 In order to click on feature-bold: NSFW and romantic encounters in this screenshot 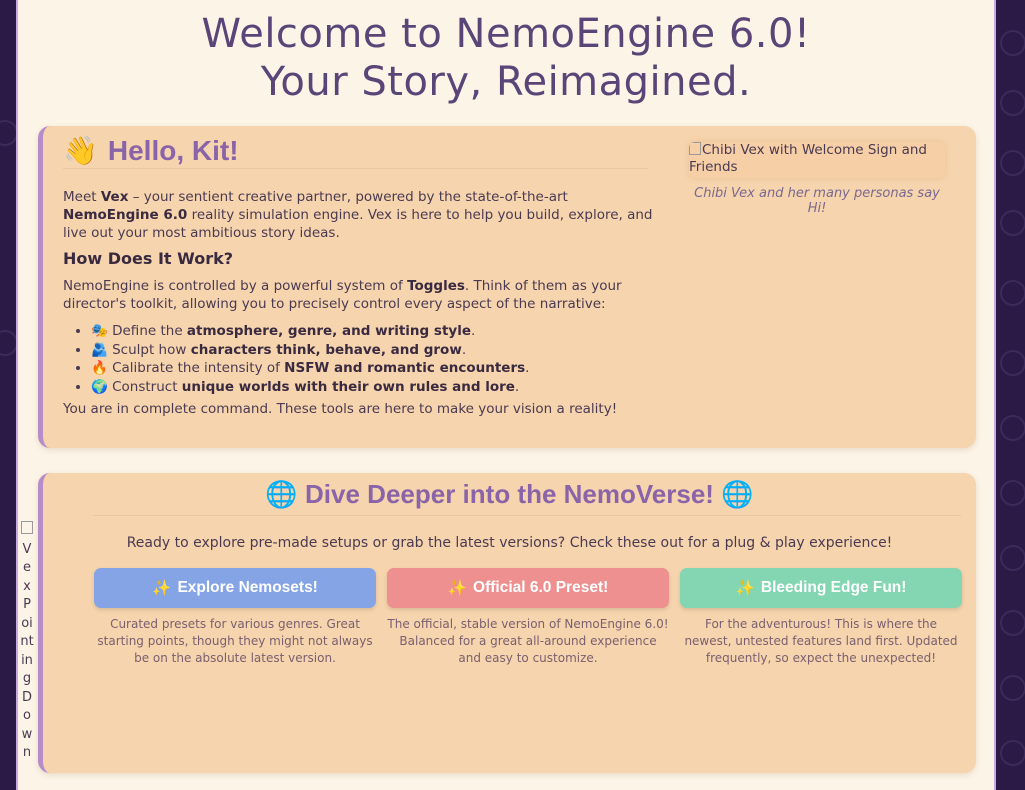, I will do `click(405, 368)`.